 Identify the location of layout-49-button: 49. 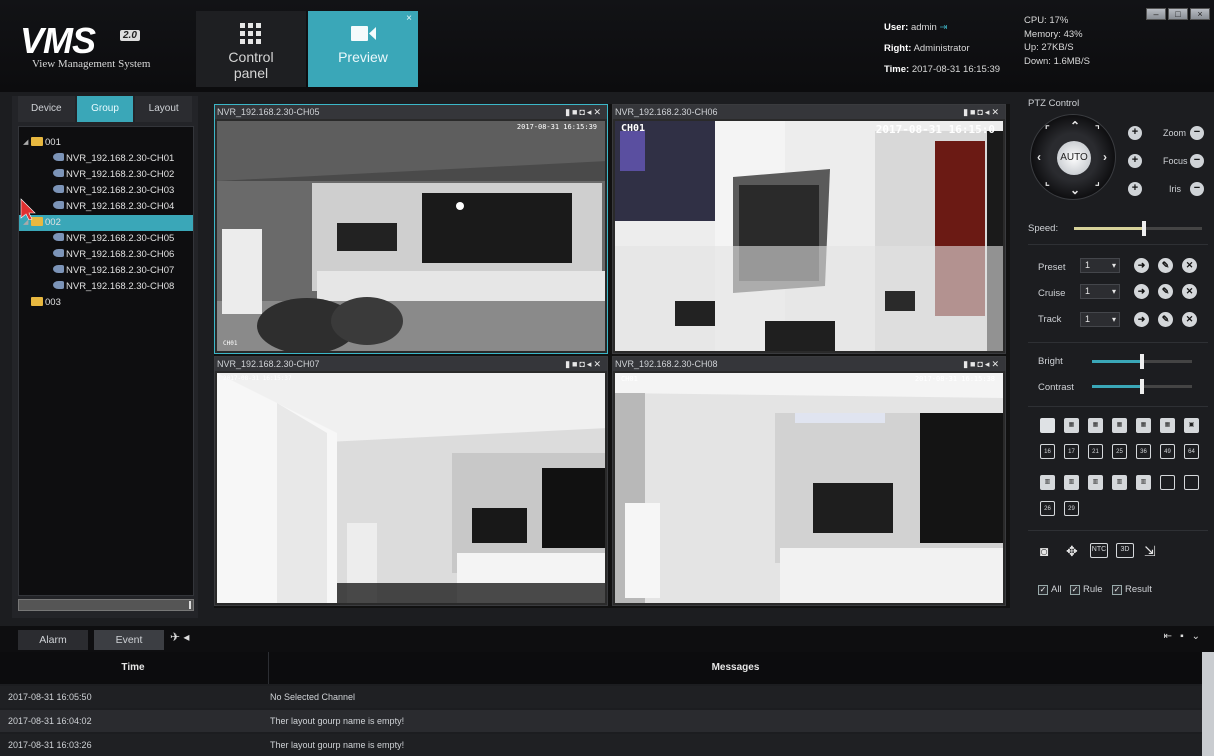
(1167, 451).